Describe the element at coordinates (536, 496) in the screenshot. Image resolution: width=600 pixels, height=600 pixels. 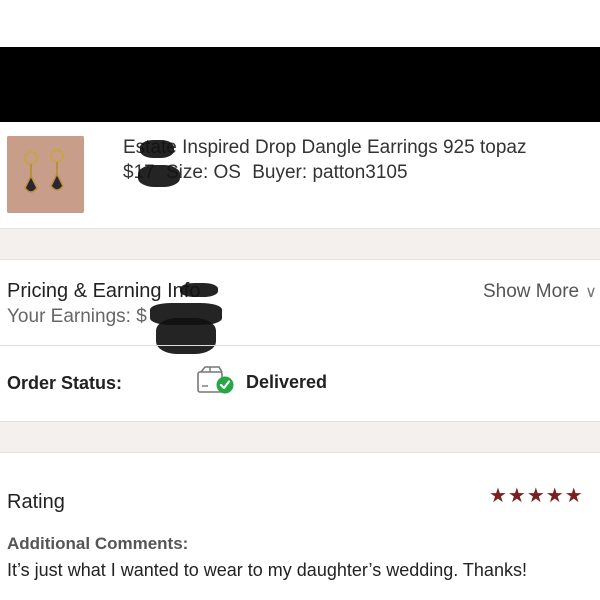
I see `star-rating: ★★★★★` at that location.